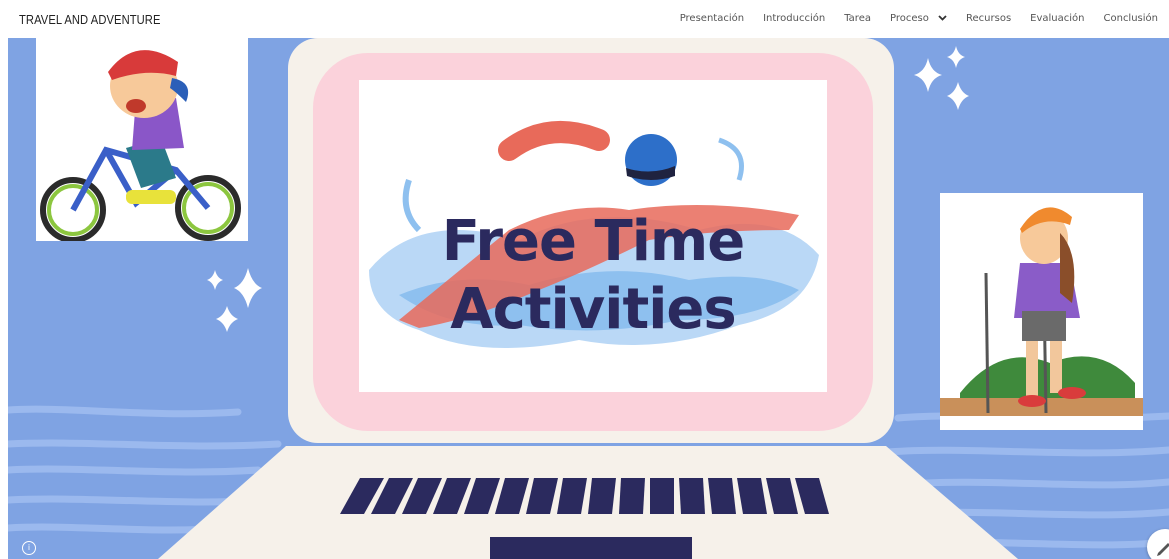  Describe the element at coordinates (909, 18) in the screenshot. I see `nav-item-proceso-label: Proceso` at that location.